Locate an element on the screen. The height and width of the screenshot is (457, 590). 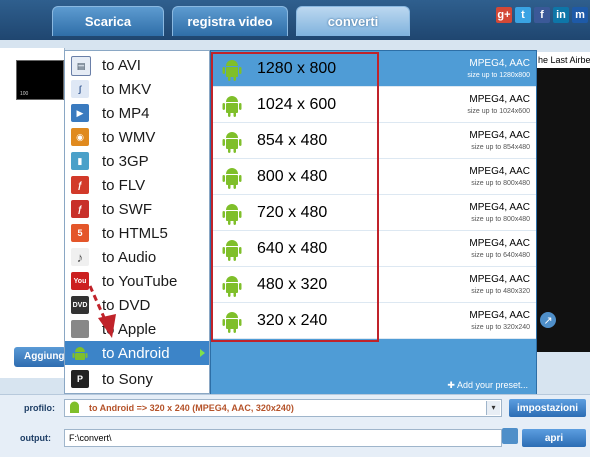
preset-size: size up to 640x480 is located at coordinates (500, 255).